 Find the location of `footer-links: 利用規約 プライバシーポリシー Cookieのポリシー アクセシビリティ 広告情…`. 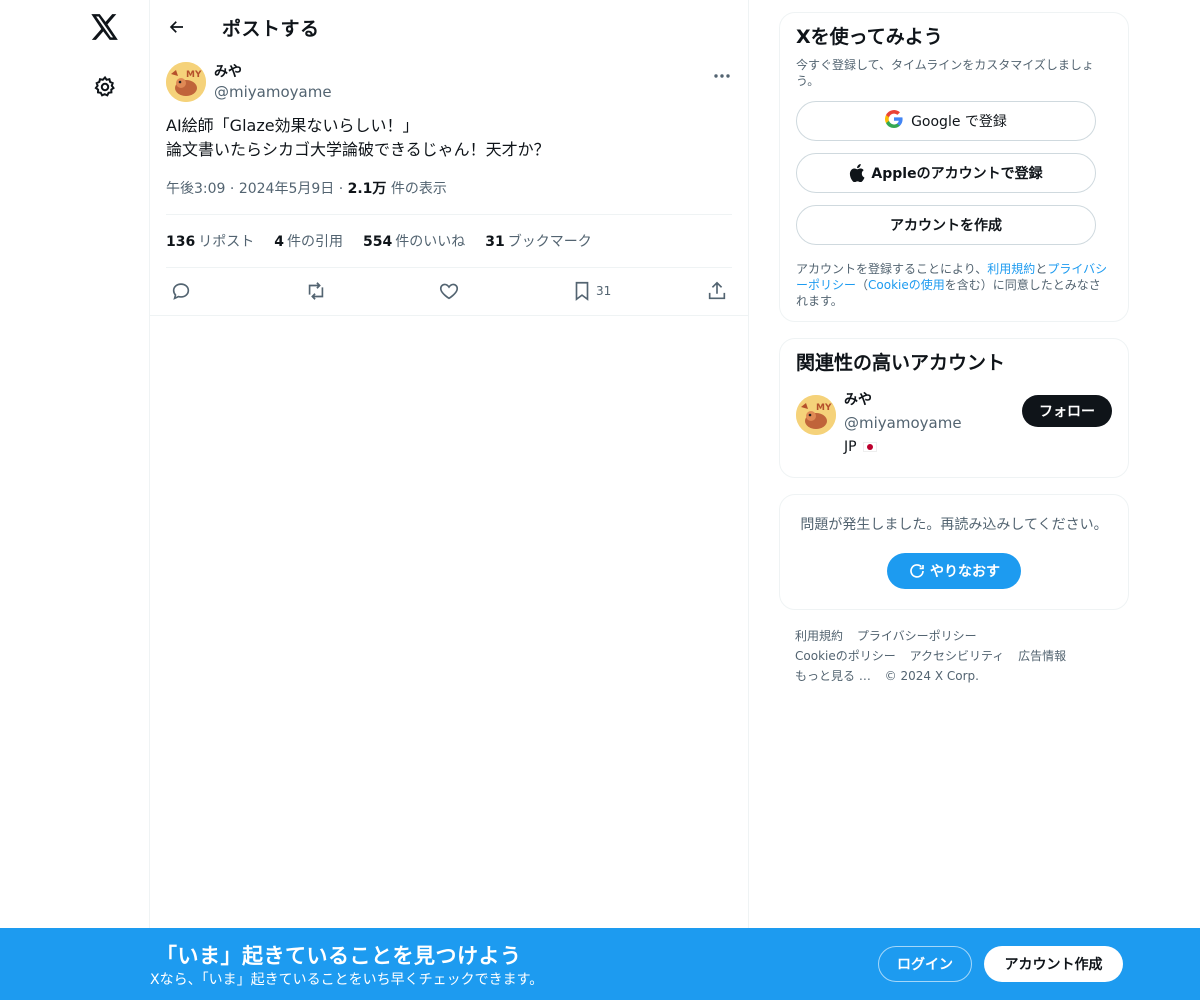

footer-links: 利用規約 プライバシーポリシー Cookieのポリシー アクセシビリティ 広告情… is located at coordinates (954, 656).